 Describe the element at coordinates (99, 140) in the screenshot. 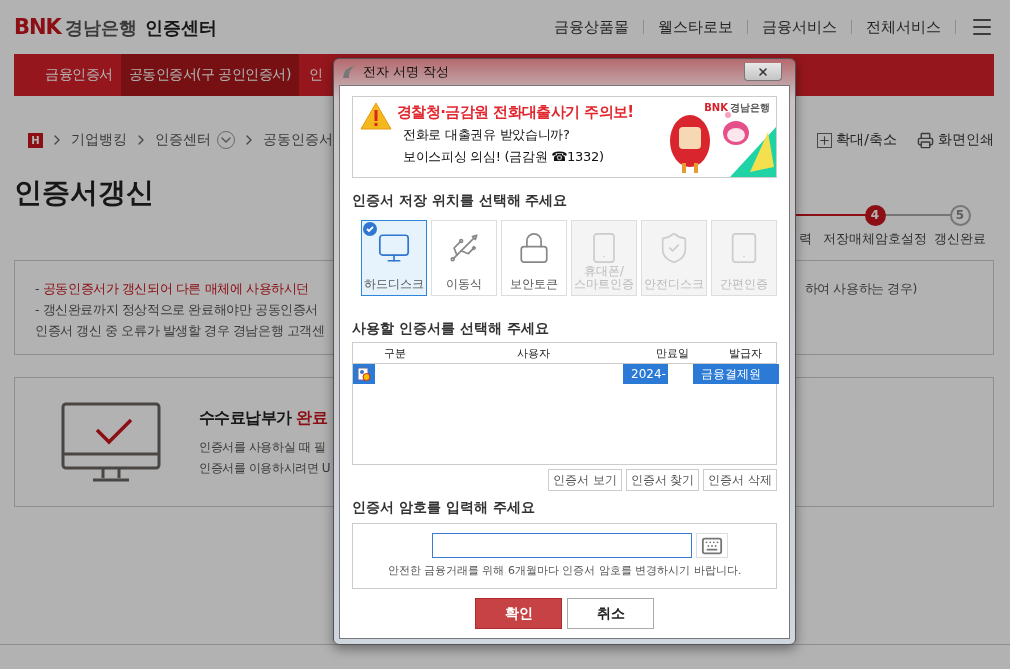

I see `breadcrumb-link: 기업뱅킹` at that location.